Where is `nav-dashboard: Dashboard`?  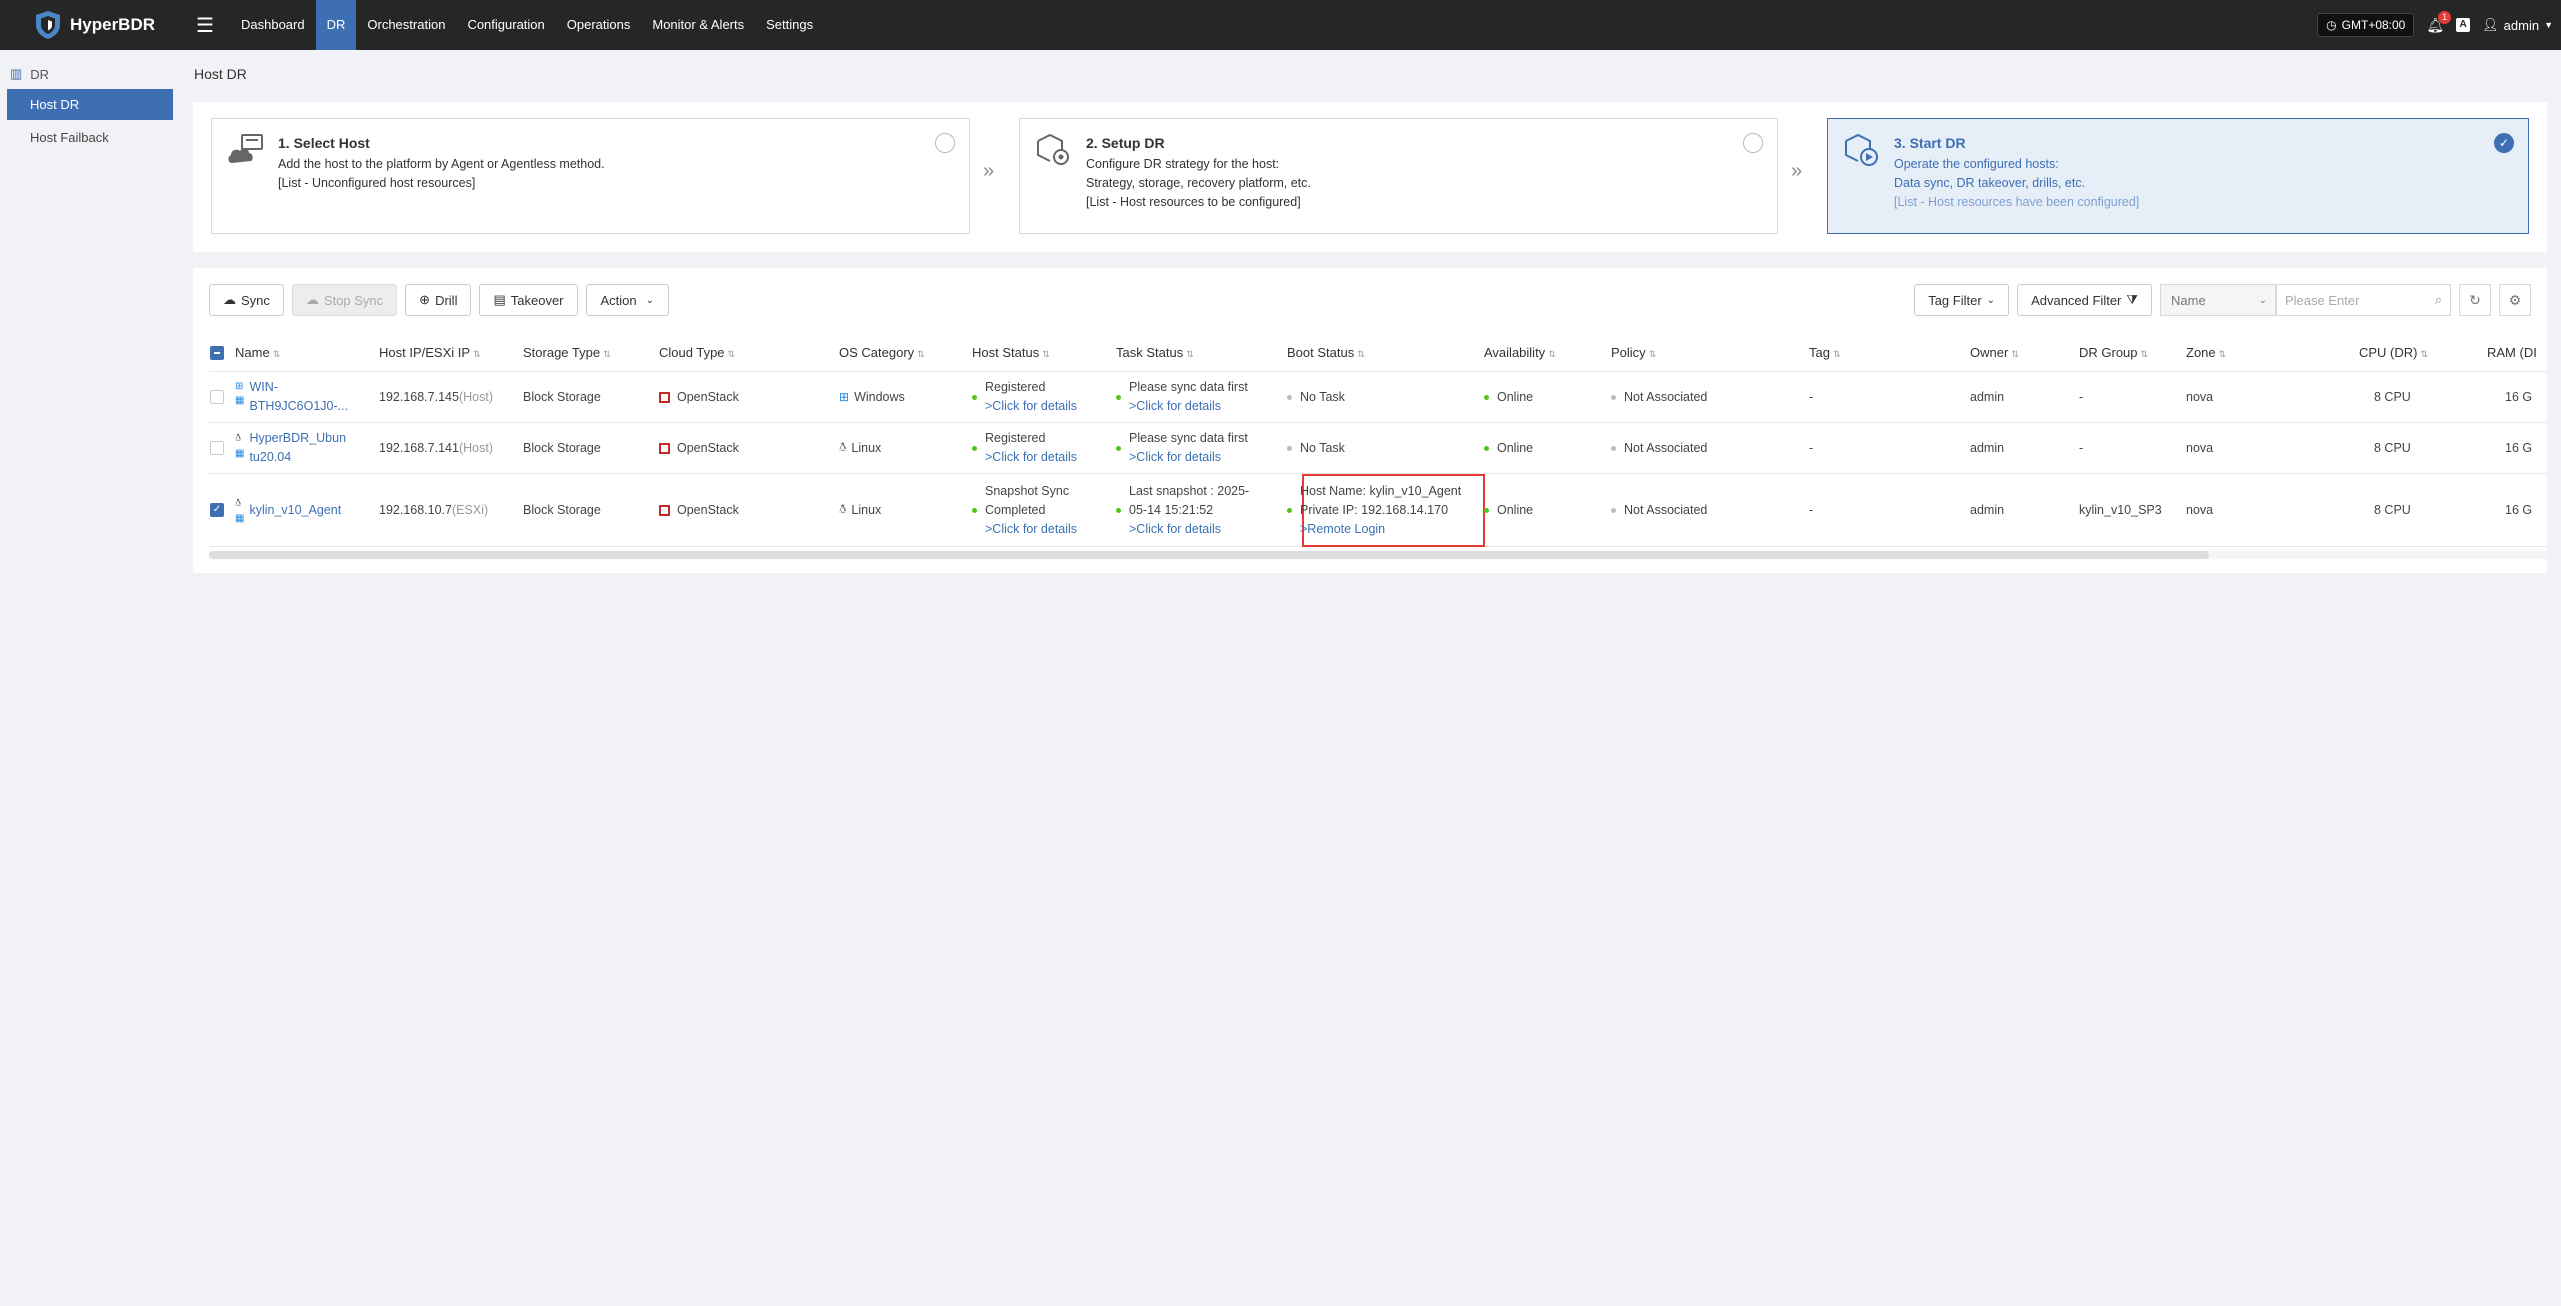
nav-dashboard: Dashboard is located at coordinates (273, 25).